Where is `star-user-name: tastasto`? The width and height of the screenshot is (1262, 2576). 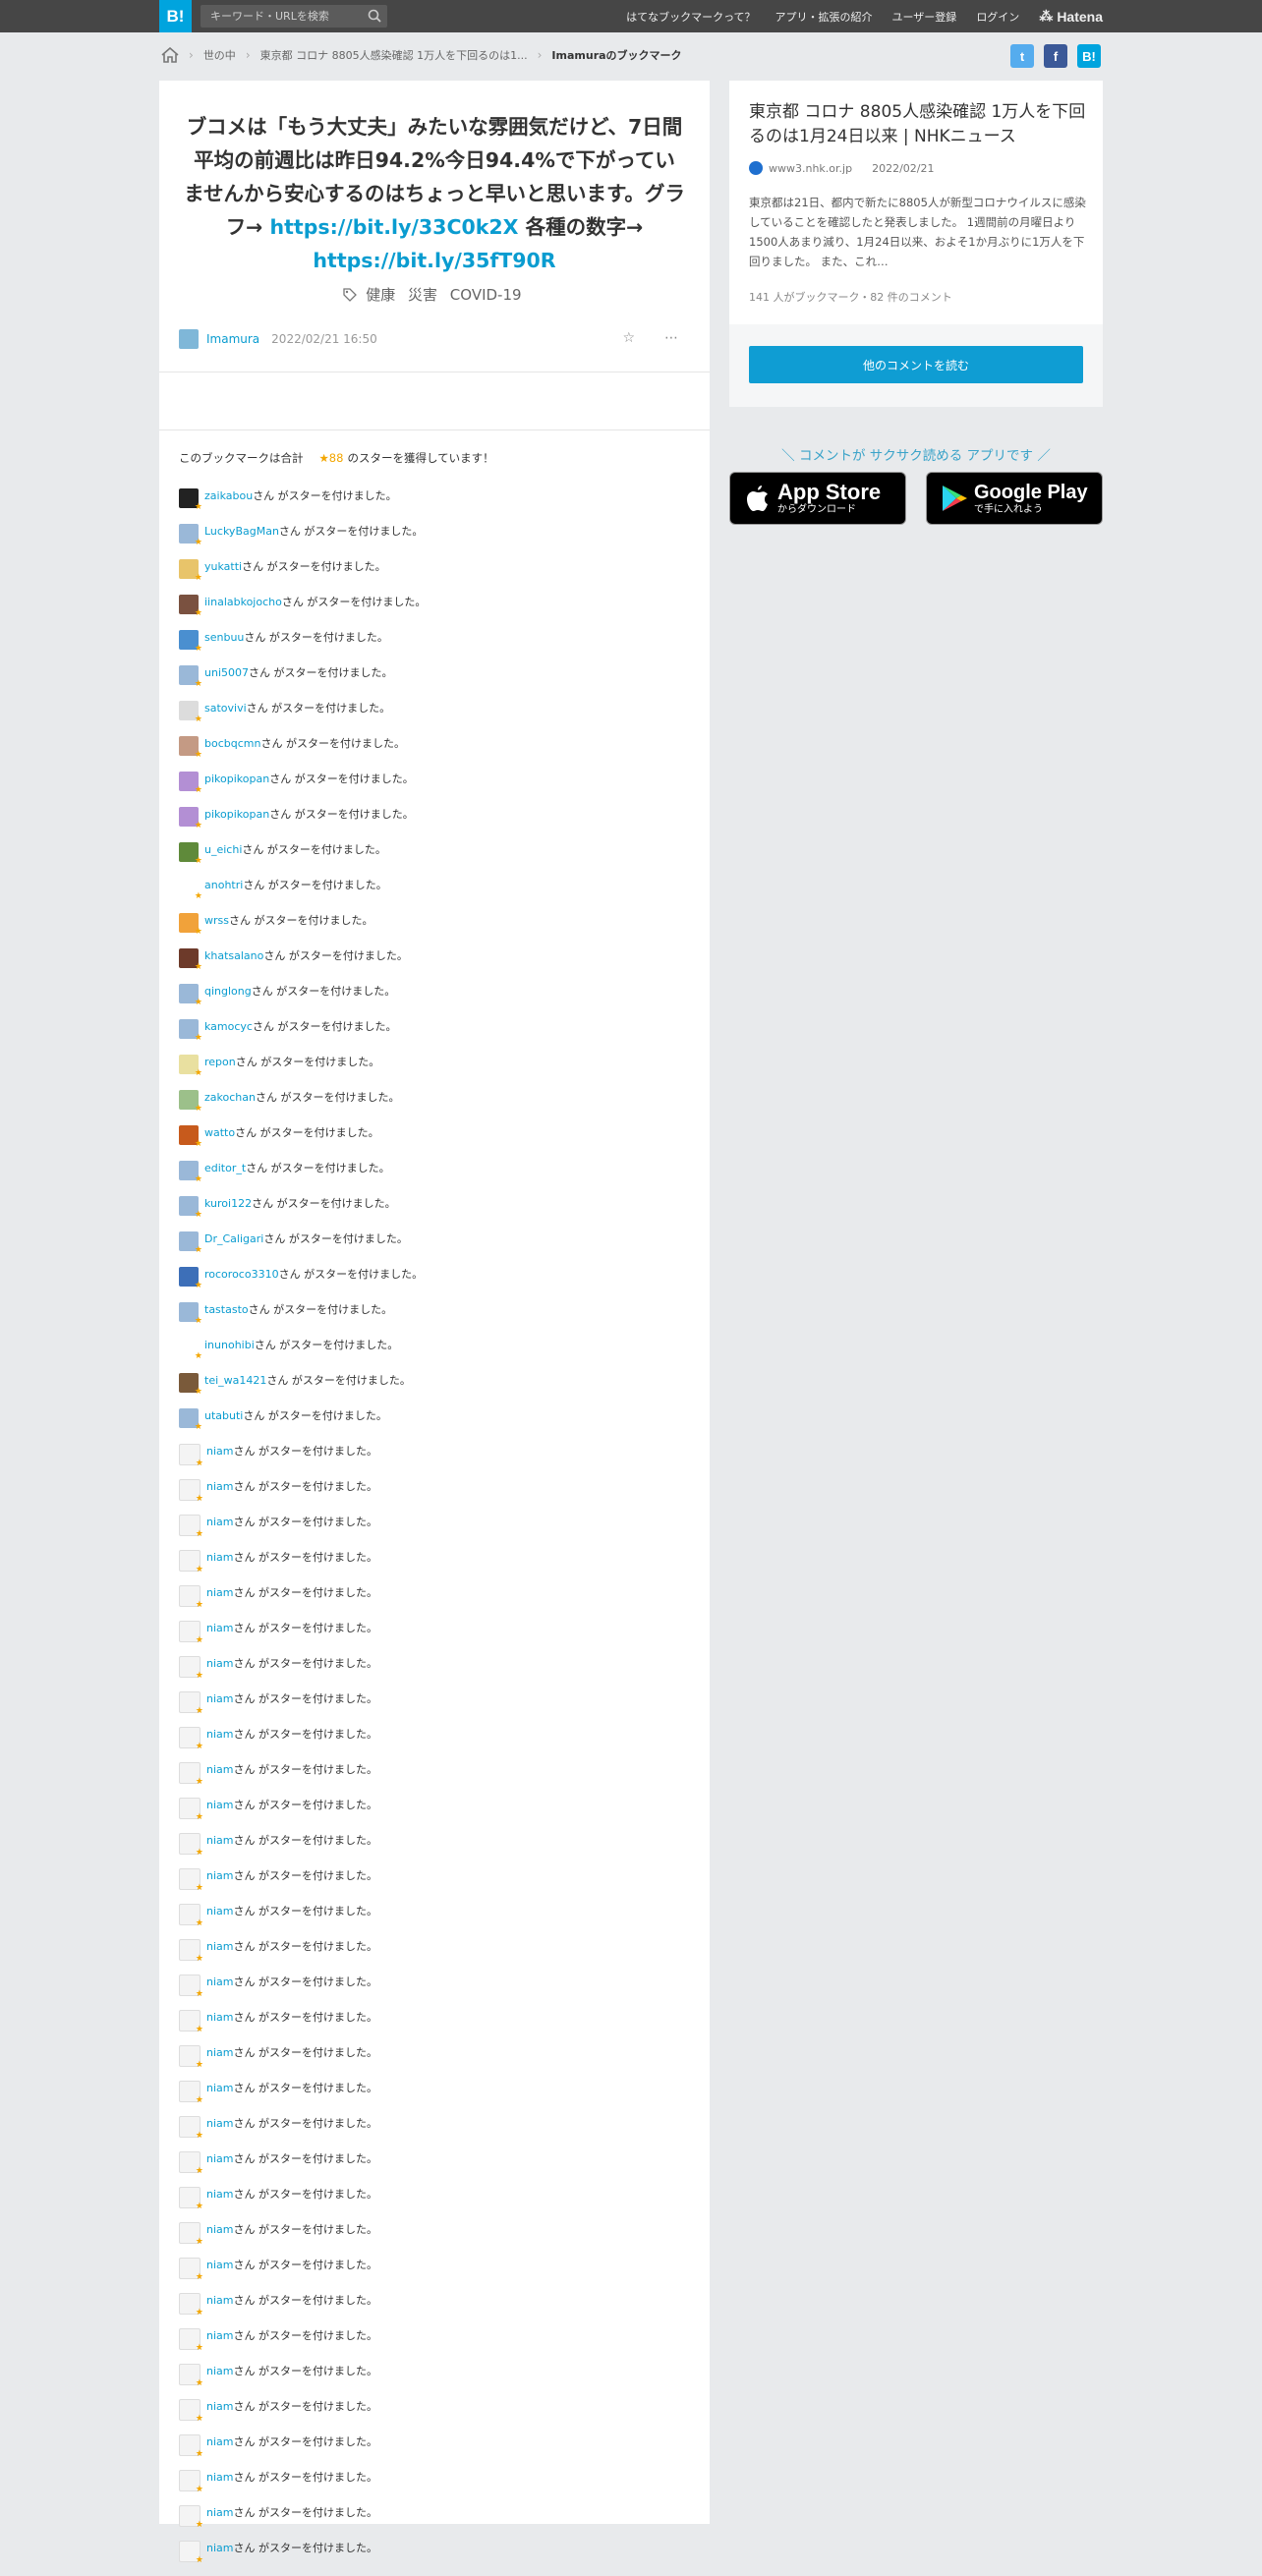 star-user-name: tastasto is located at coordinates (226, 1310).